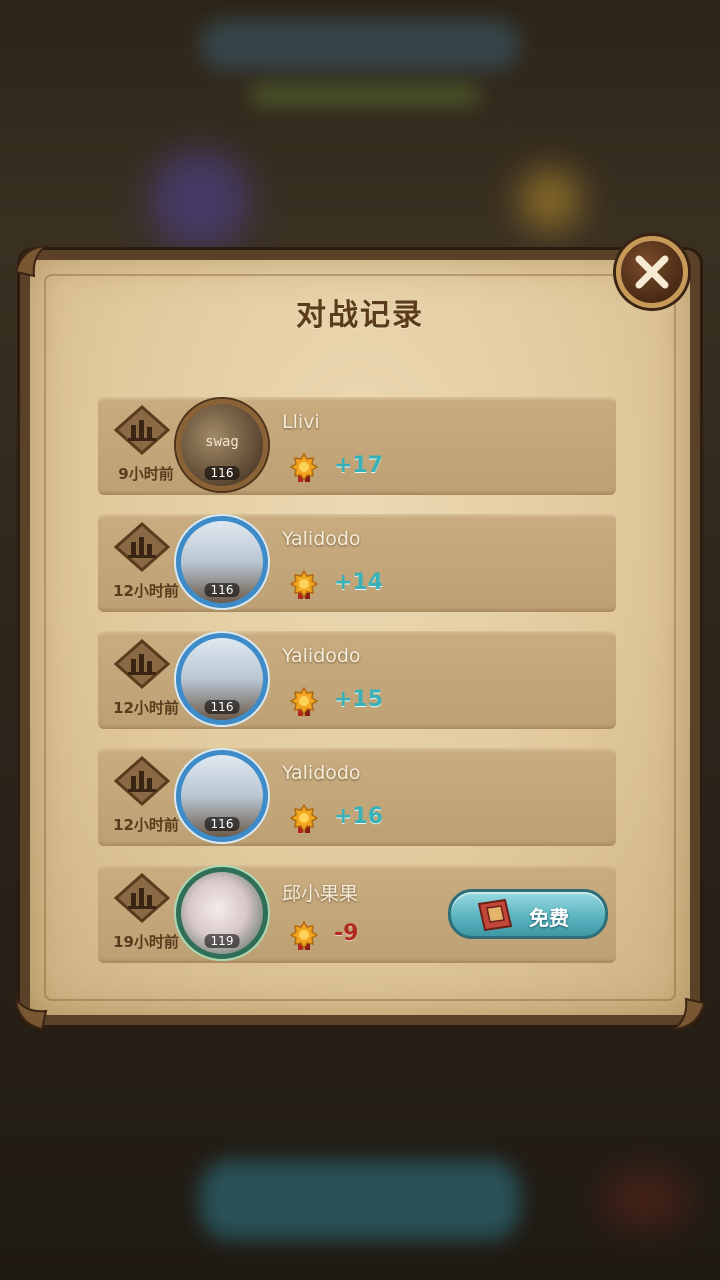 This screenshot has width=720, height=1280. What do you see at coordinates (301, 422) in the screenshot?
I see `opponent-name: Llivi` at bounding box center [301, 422].